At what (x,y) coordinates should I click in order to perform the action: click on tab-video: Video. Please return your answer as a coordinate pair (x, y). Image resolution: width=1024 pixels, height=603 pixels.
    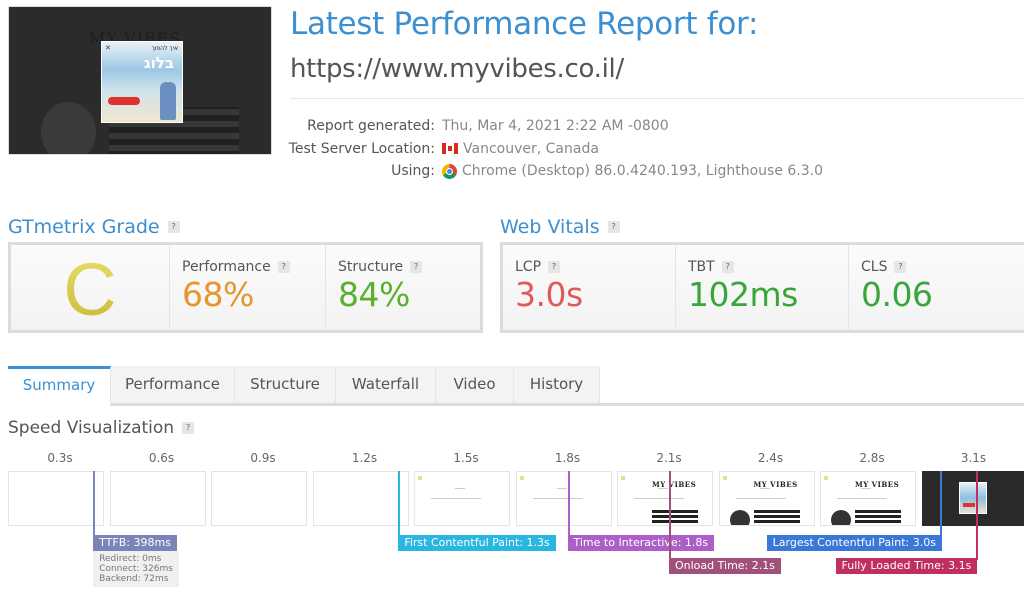
    Looking at the image, I should click on (475, 384).